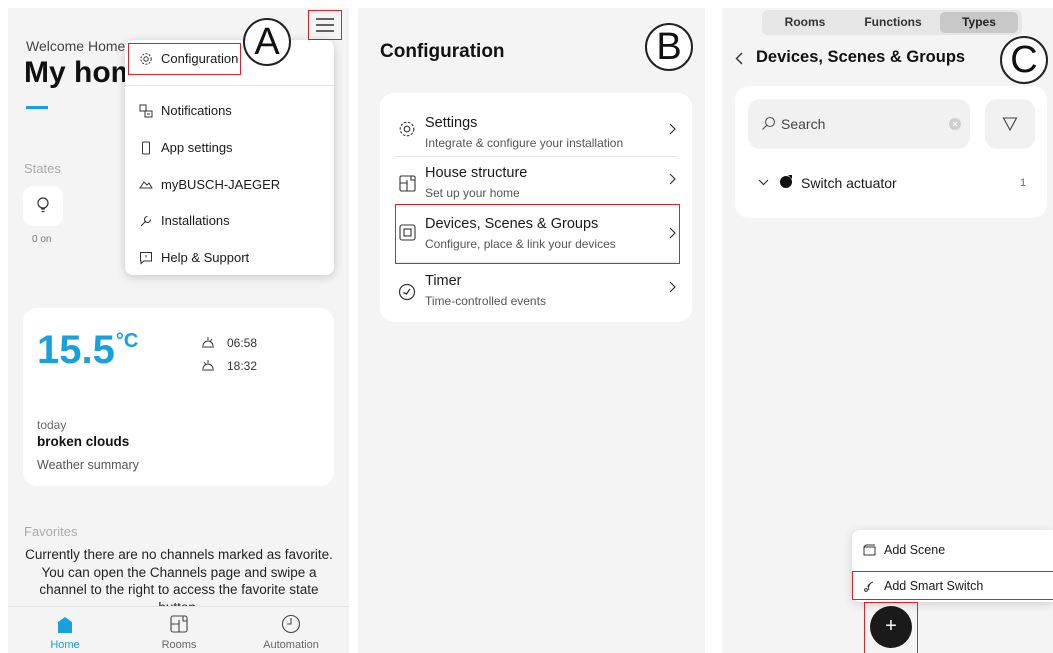 The height and width of the screenshot is (653, 1053). I want to click on menu-item-mybusch-jaeger: myBUSCH-JAEGER, so click(209, 184).